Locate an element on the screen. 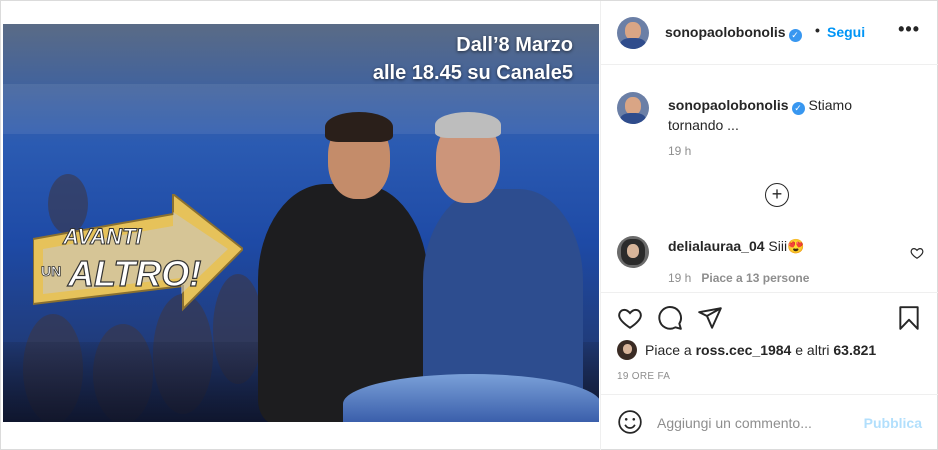 The width and height of the screenshot is (938, 450). logo-text-avanti: AVANTI is located at coordinates (102, 236).